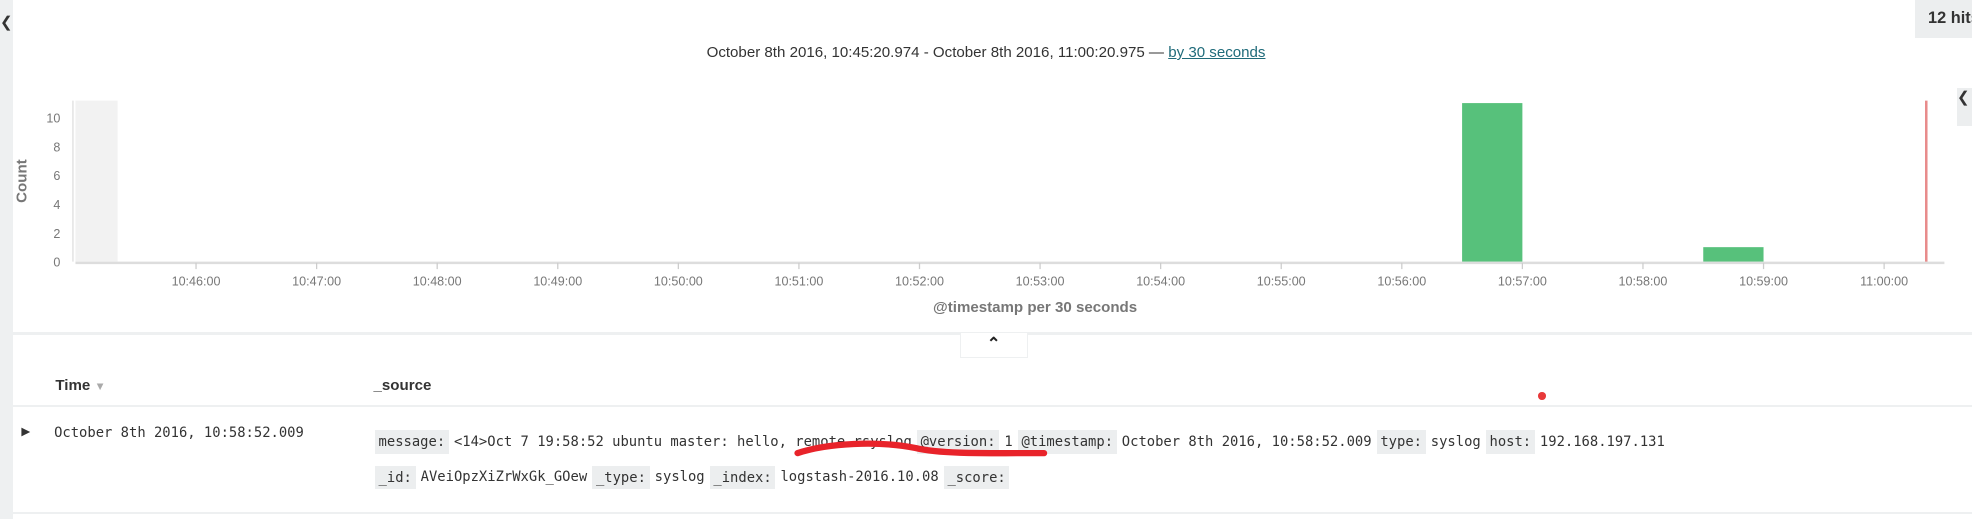 The width and height of the screenshot is (1972, 520). What do you see at coordinates (56, 205) in the screenshot?
I see `y-tick-label: 4` at bounding box center [56, 205].